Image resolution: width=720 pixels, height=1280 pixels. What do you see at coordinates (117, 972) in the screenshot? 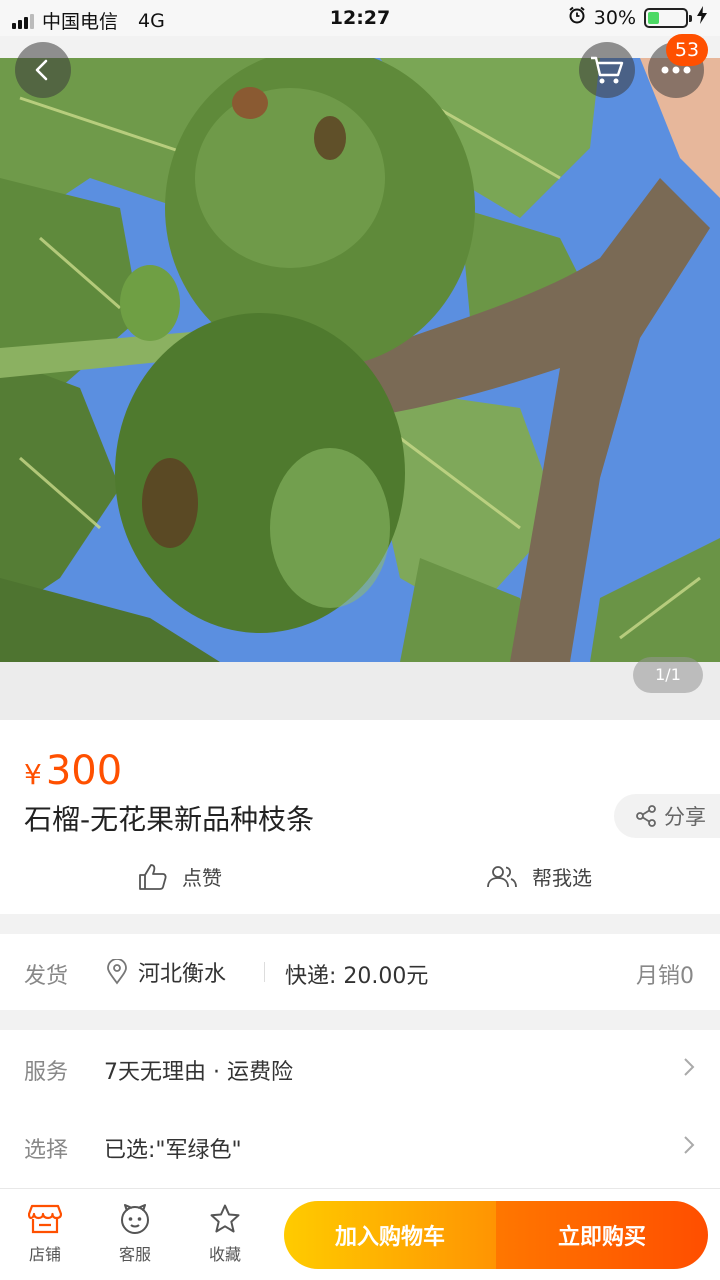
I see `location-pin-icon` at bounding box center [117, 972].